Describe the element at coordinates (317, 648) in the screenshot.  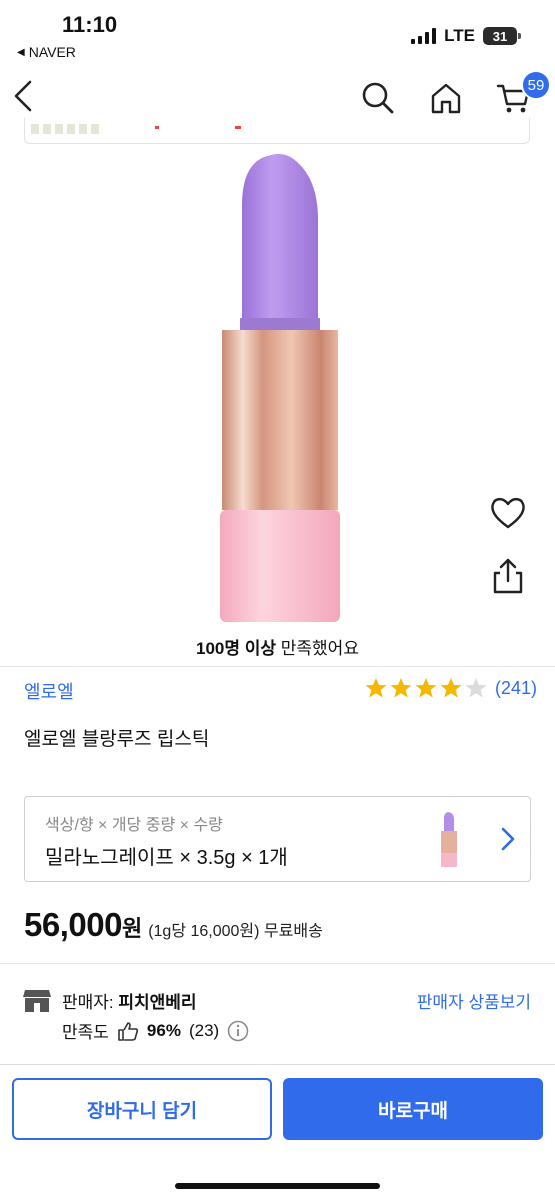
I see `satisfaction-text: 만족했어요` at that location.